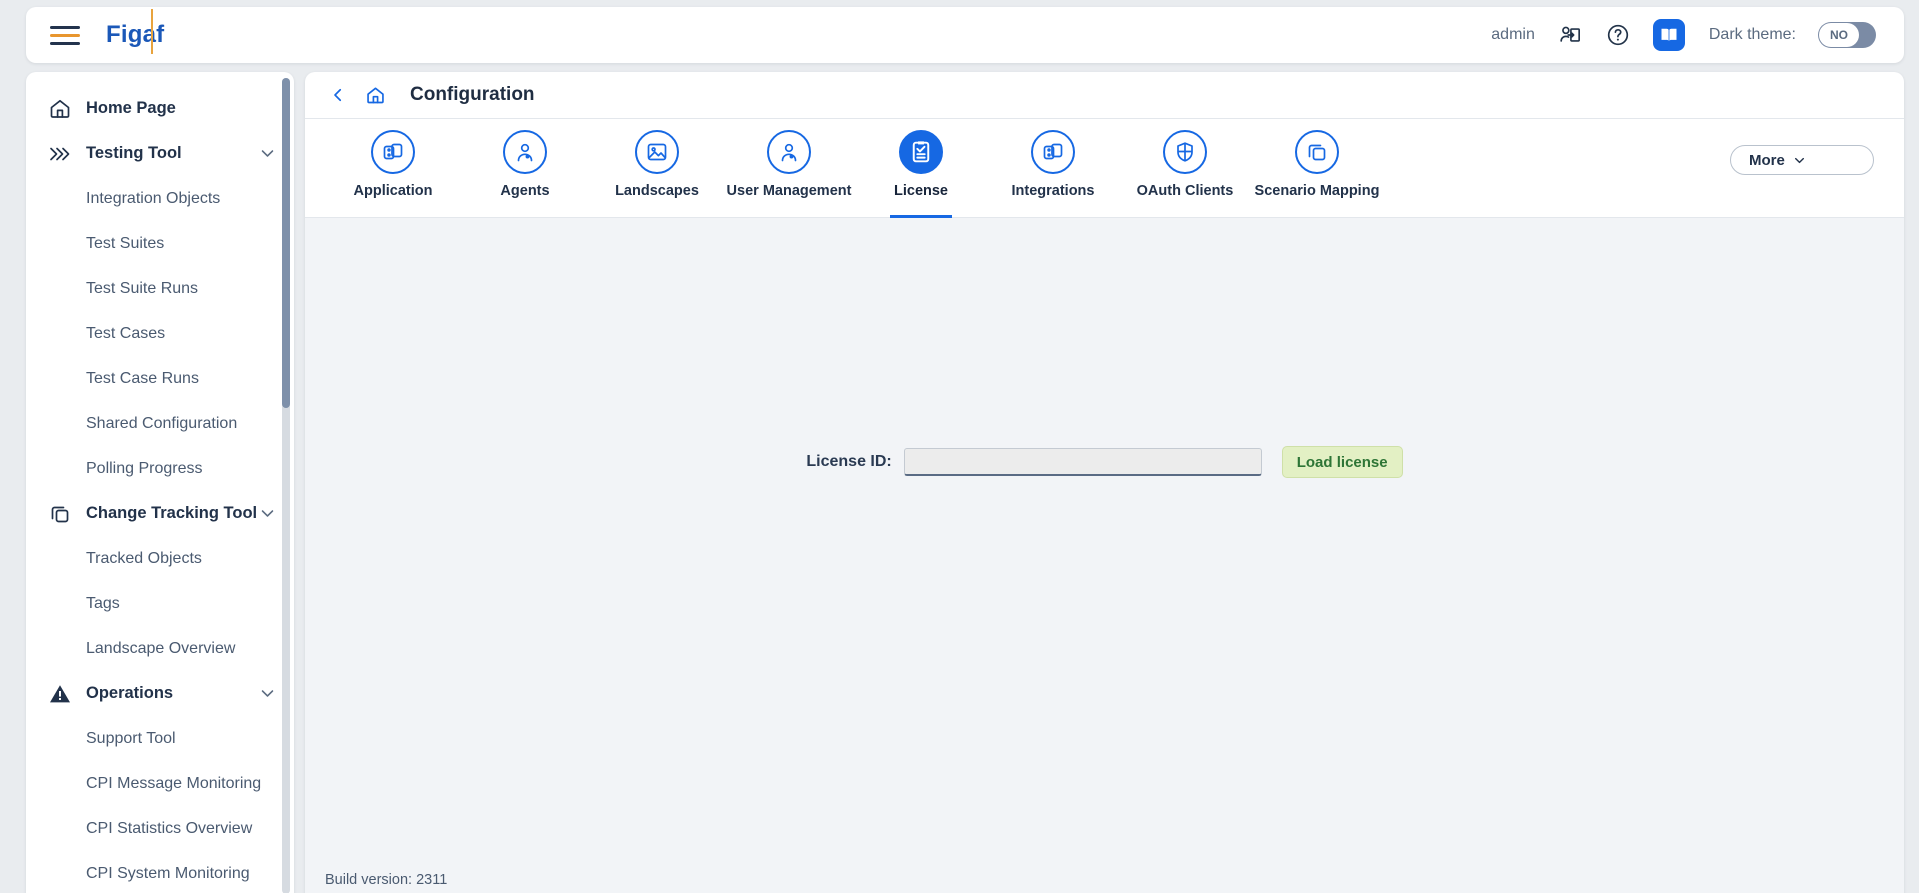  I want to click on chevrons-right-icon, so click(60, 154).